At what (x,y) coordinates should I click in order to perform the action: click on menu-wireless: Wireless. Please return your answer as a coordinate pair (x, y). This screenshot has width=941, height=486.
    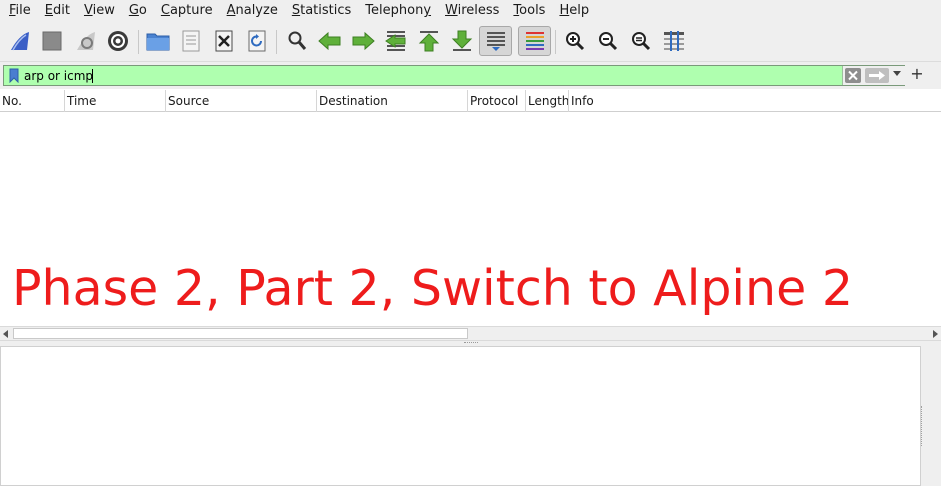
    Looking at the image, I should click on (472, 11).